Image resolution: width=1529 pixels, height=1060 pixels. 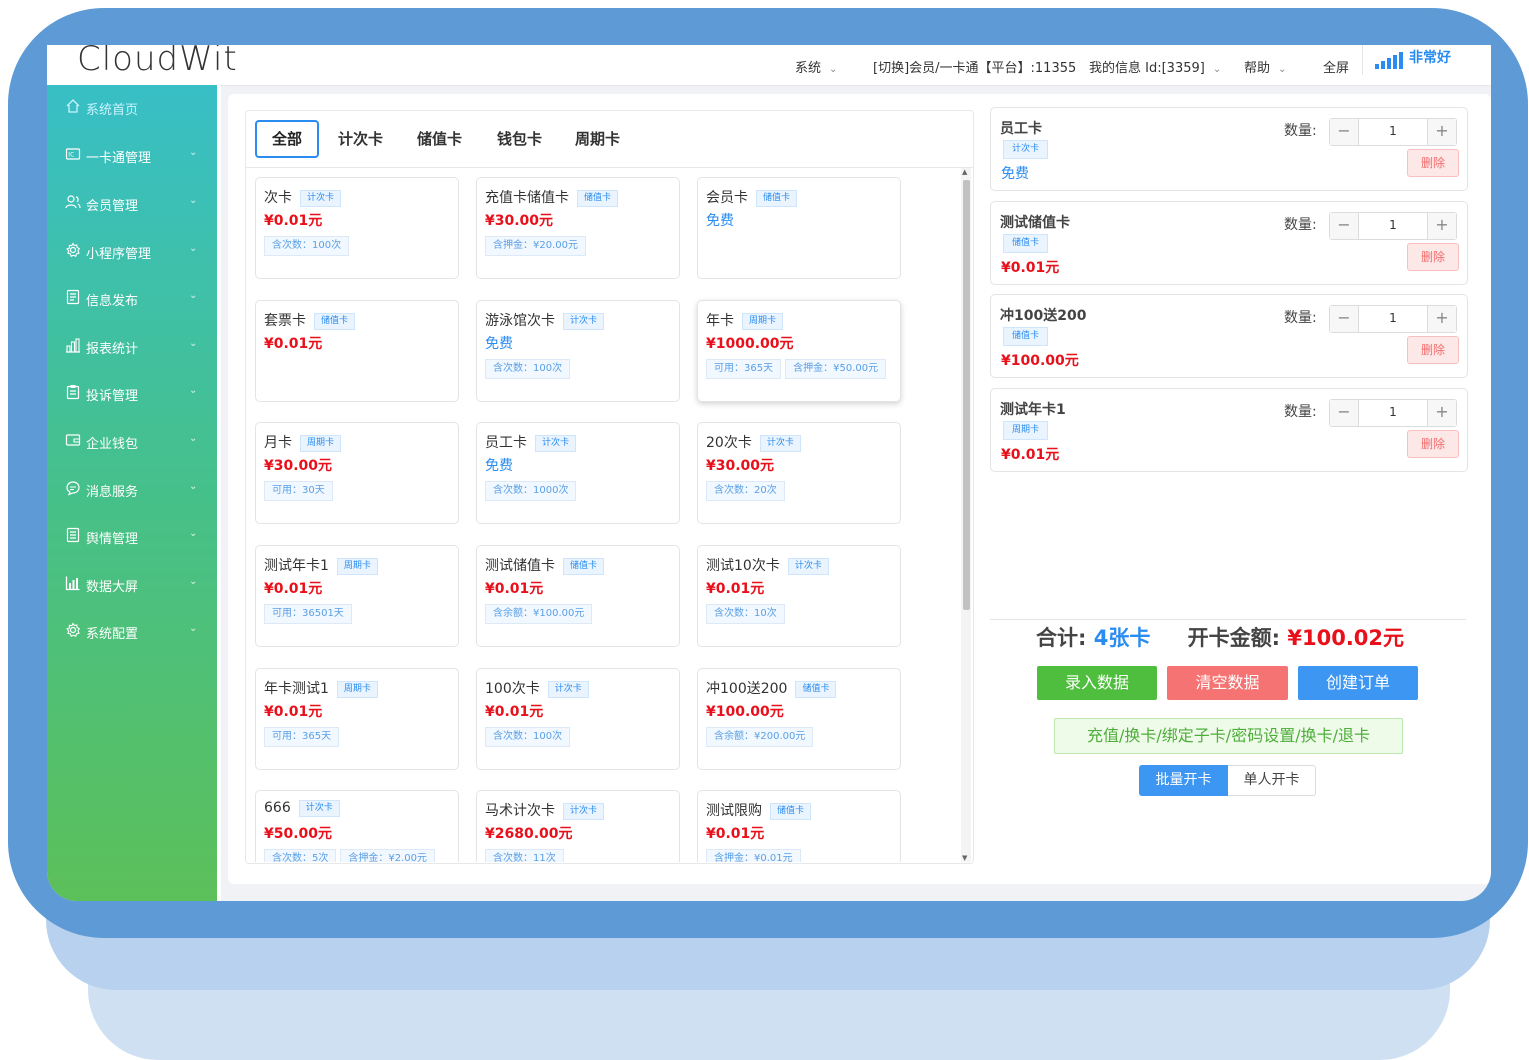 I want to click on card-item: 测试年卡1 周期卡 ¥0.01元 可用：36501天, so click(x=357, y=596).